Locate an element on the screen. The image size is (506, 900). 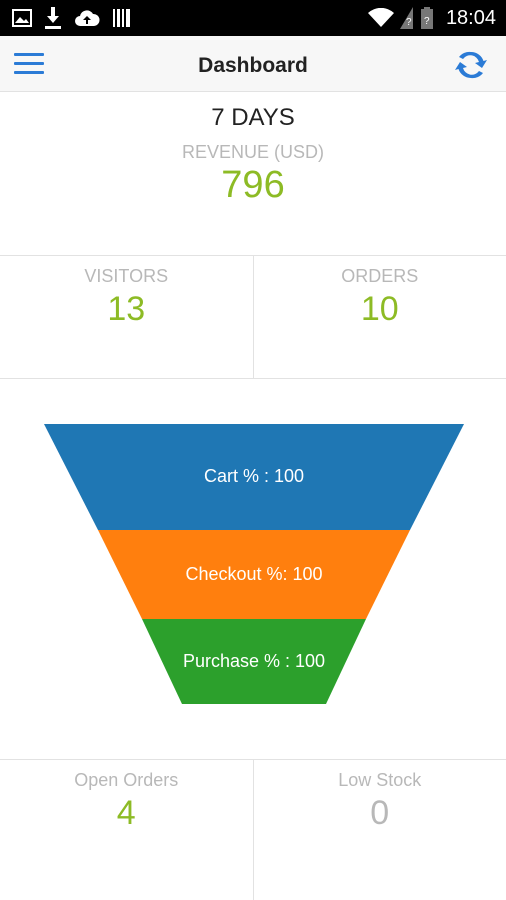
orders-value: 10 is located at coordinates (379, 309).